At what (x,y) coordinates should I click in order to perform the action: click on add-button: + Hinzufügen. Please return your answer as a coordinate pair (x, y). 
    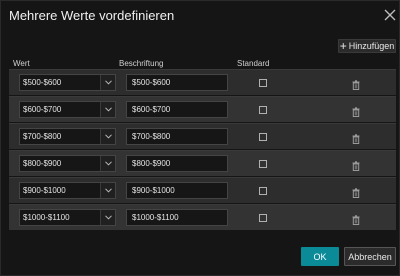
    Looking at the image, I should click on (367, 46).